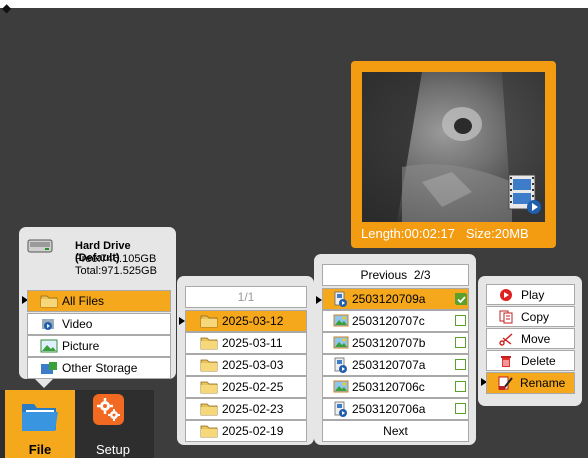 The height and width of the screenshot is (458, 588). I want to click on date-page-text: 1/1, so click(246, 297).